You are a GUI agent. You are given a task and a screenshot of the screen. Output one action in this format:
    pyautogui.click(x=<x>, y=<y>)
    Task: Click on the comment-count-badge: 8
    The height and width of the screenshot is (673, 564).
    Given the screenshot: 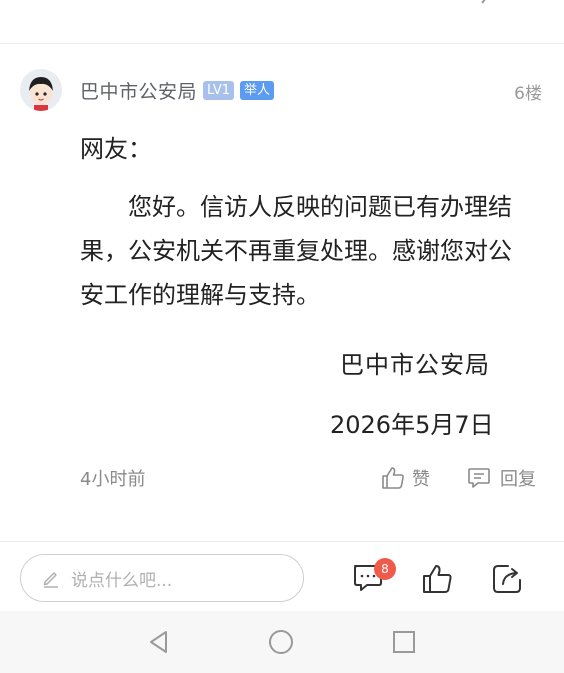 What is the action you would take?
    pyautogui.click(x=385, y=569)
    